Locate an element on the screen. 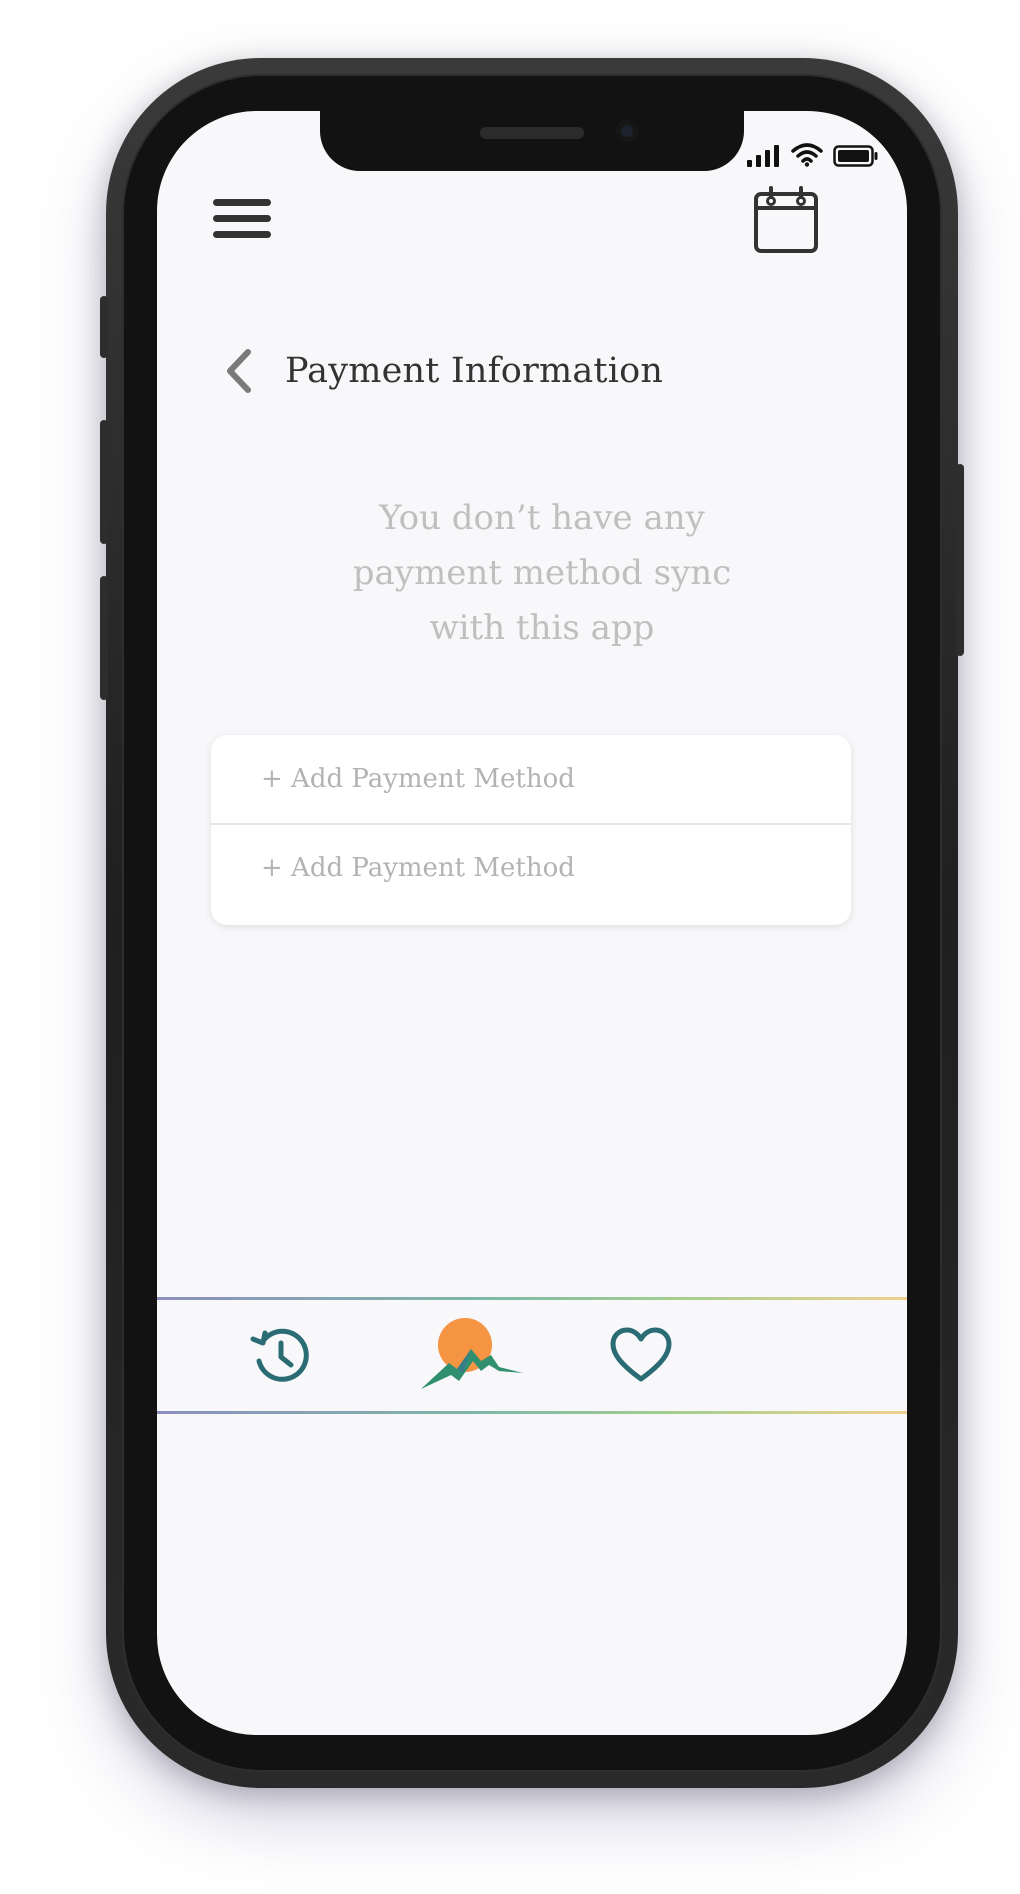 The image size is (1020, 1894). wifi-icon is located at coordinates (807, 155).